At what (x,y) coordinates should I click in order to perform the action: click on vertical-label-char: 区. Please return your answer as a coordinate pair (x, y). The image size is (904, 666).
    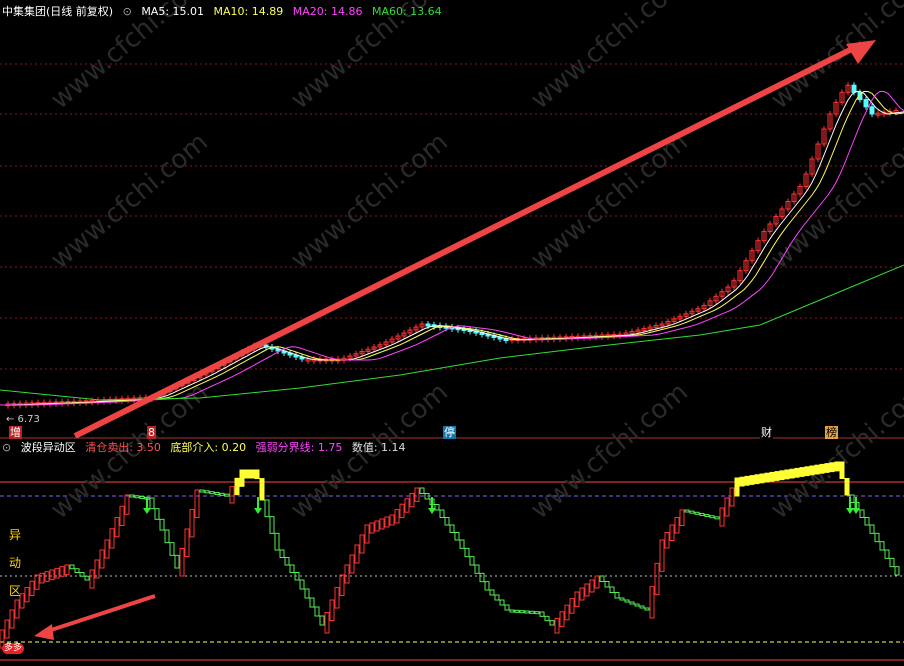
    Looking at the image, I should click on (15, 591).